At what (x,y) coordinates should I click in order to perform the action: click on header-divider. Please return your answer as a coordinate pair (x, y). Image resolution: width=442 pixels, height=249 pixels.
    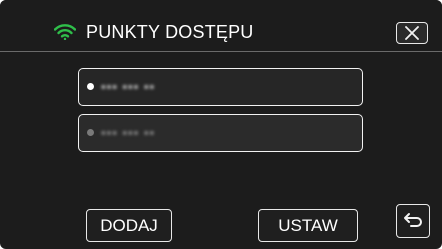
    Looking at the image, I should click on (221, 51).